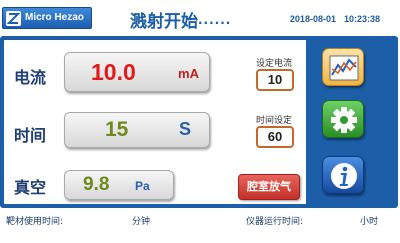 The width and height of the screenshot is (400, 243). What do you see at coordinates (30, 187) in the screenshot?
I see `vacuum-label: 真空` at bounding box center [30, 187].